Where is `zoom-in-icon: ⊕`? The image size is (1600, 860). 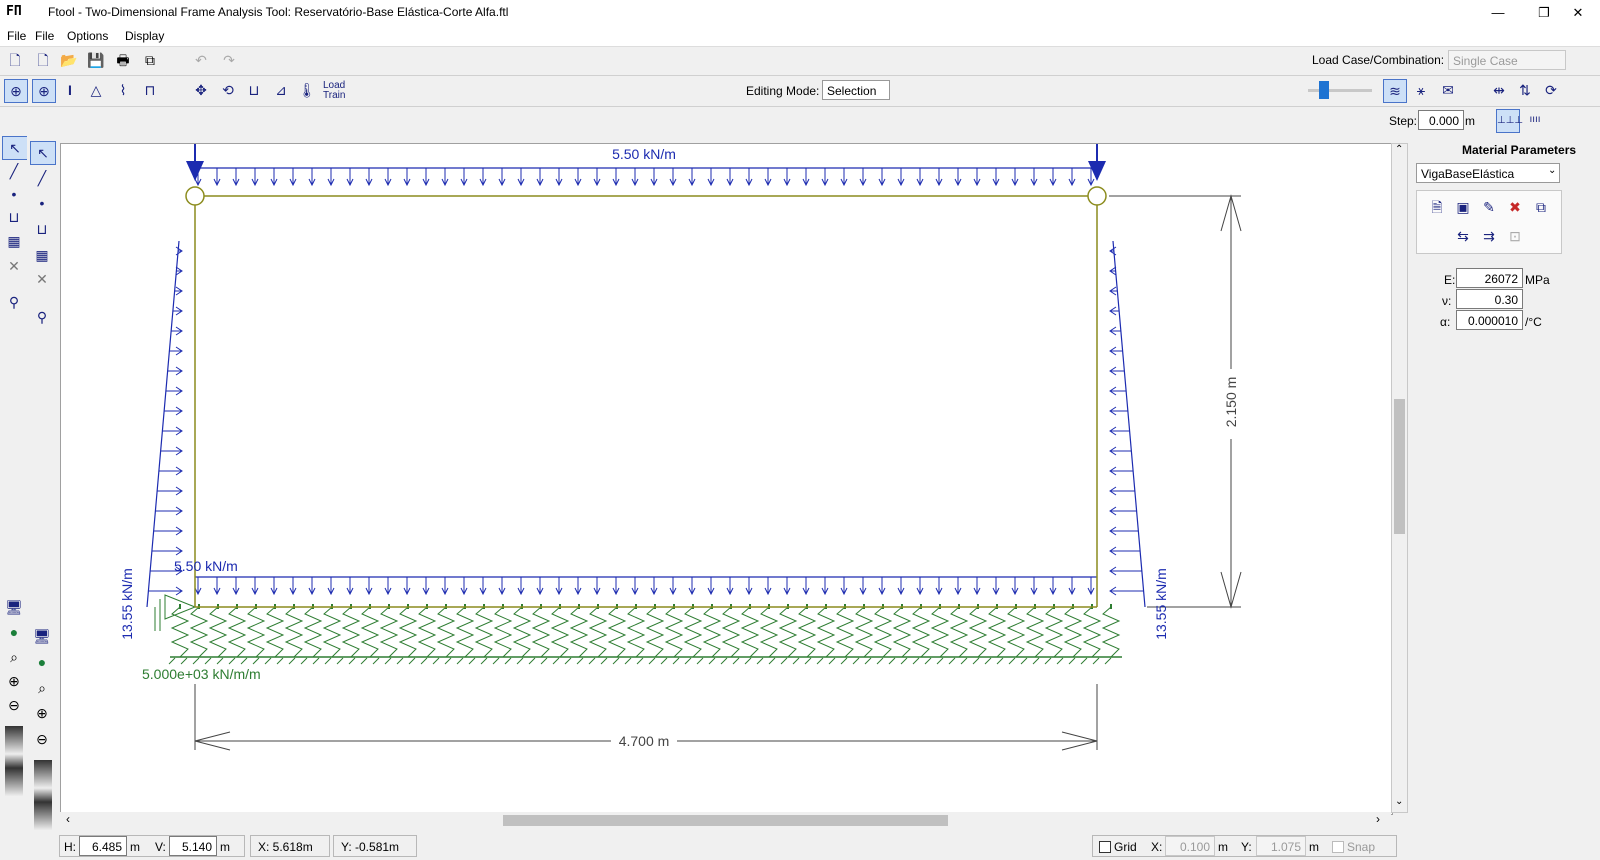
zoom-in-icon: ⊕ is located at coordinates (14, 681).